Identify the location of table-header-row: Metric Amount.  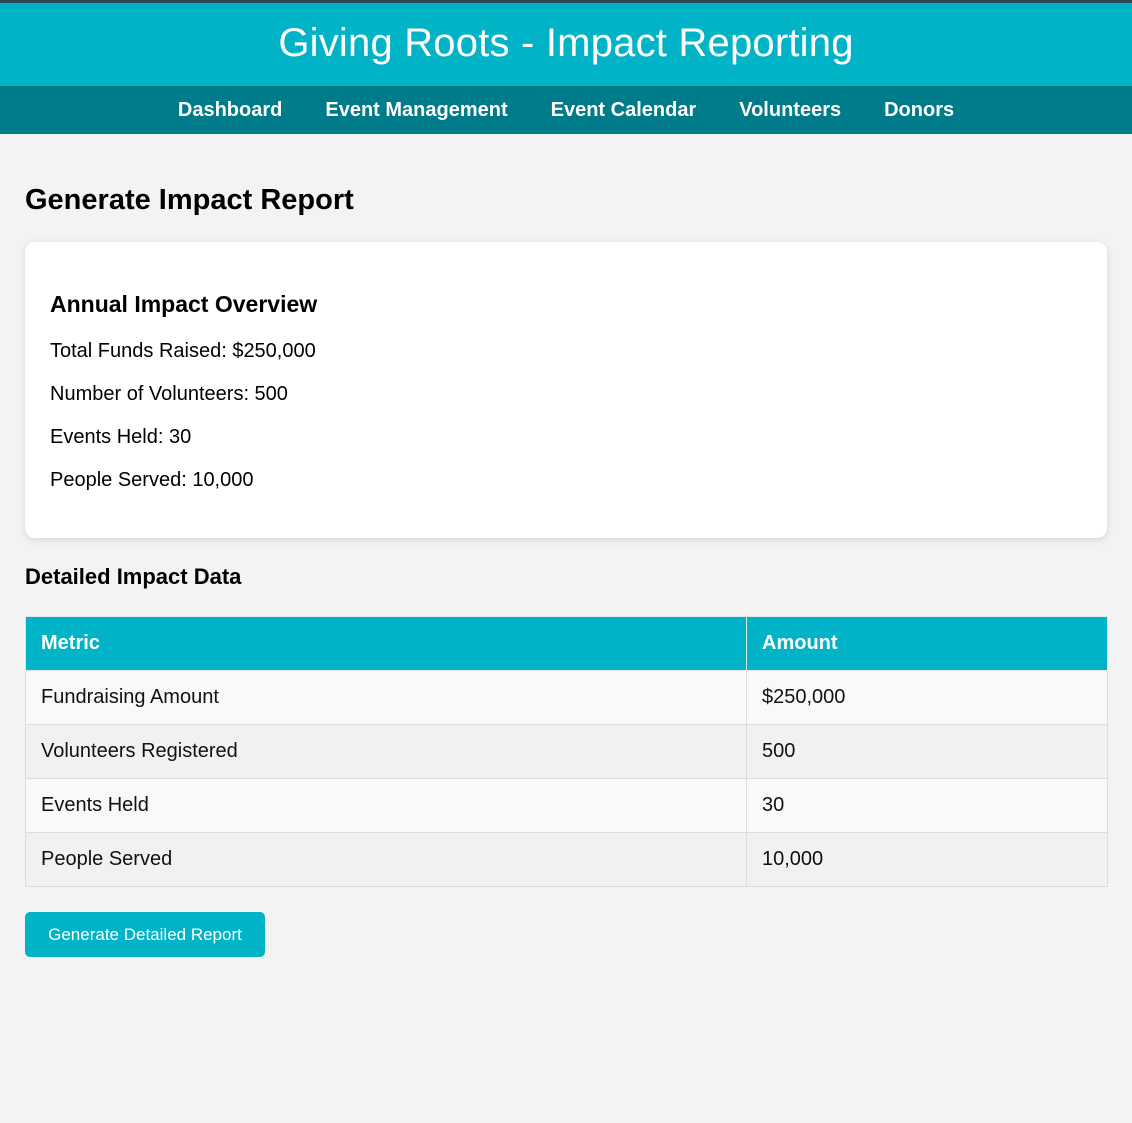
(566, 643).